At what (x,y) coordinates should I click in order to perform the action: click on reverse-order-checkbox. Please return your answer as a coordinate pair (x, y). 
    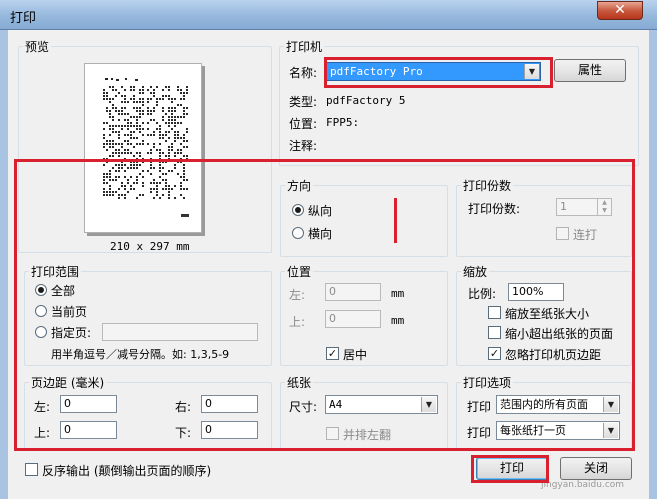
    Looking at the image, I should click on (31, 469).